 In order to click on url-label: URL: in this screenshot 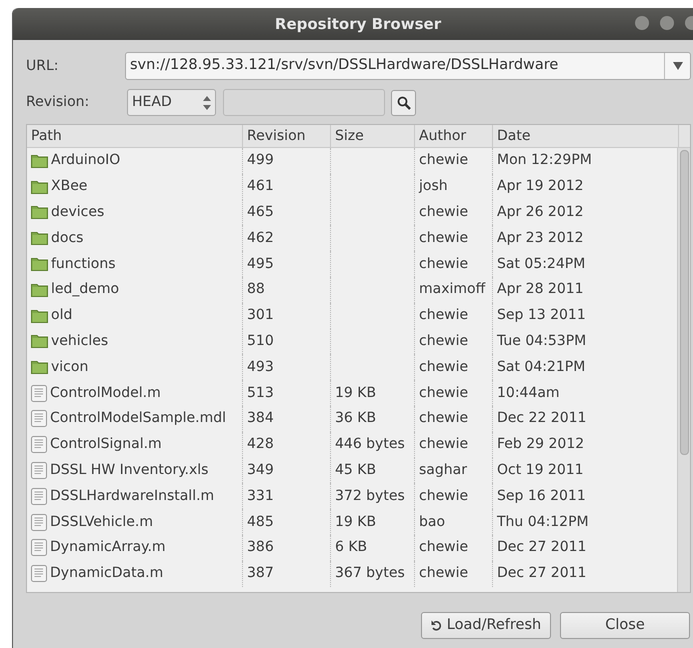, I will do `click(43, 66)`.